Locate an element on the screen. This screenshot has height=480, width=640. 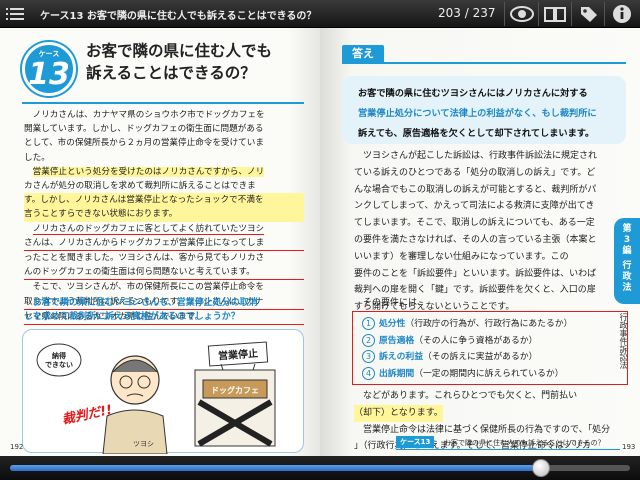
page-number-right: 193 is located at coordinates (629, 447).